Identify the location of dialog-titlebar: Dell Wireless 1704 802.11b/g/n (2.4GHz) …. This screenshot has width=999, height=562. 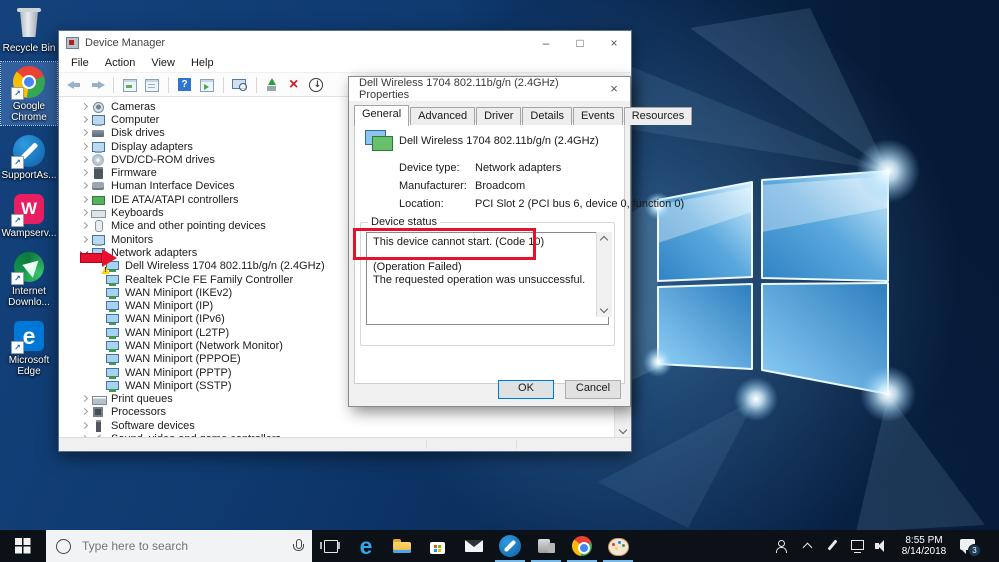
(489, 89).